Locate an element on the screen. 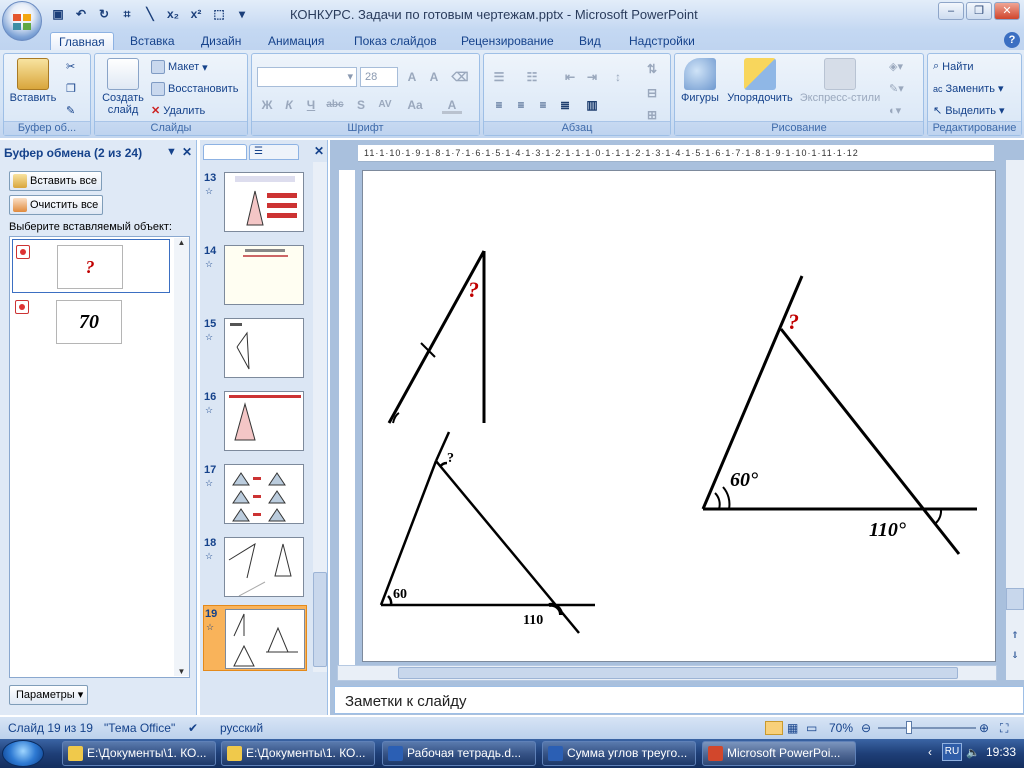 The height and width of the screenshot is (768, 1024). new-slide-button: Создать слайд is located at coordinates (123, 87).